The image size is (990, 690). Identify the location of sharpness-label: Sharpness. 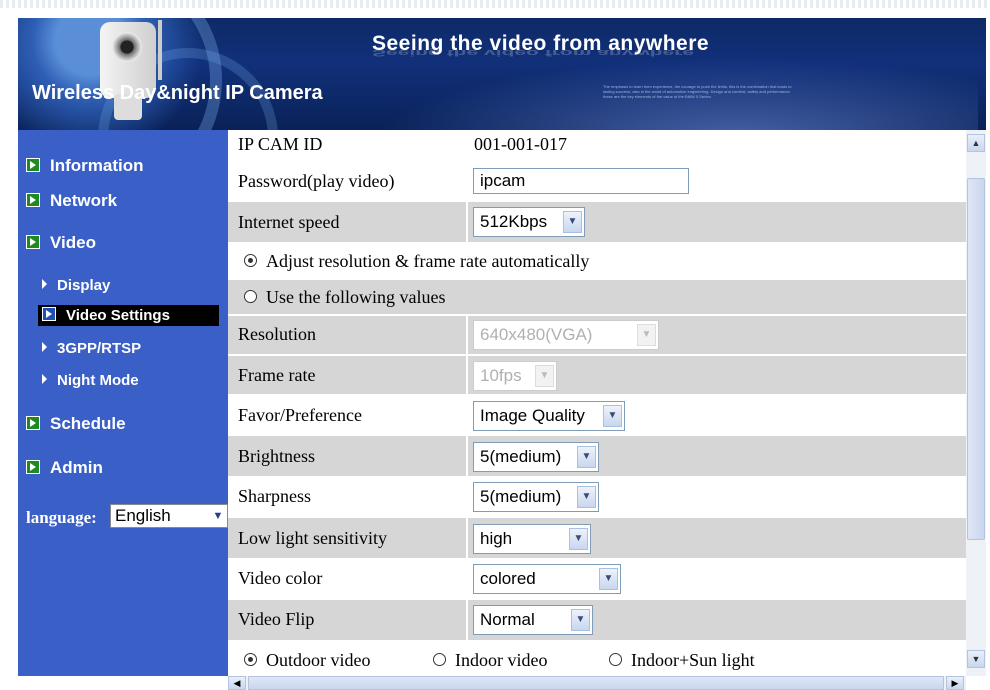
(274, 496).